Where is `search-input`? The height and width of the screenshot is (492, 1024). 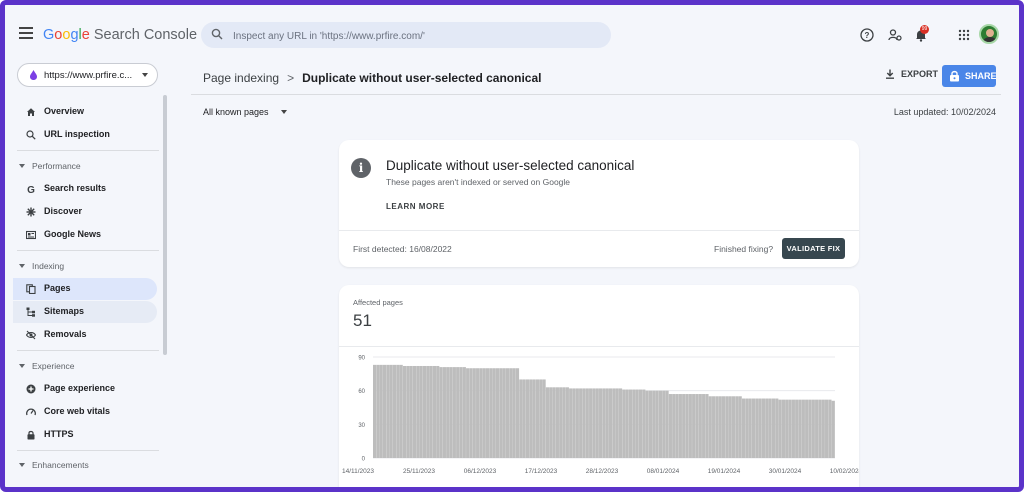 search-input is located at coordinates (418, 36).